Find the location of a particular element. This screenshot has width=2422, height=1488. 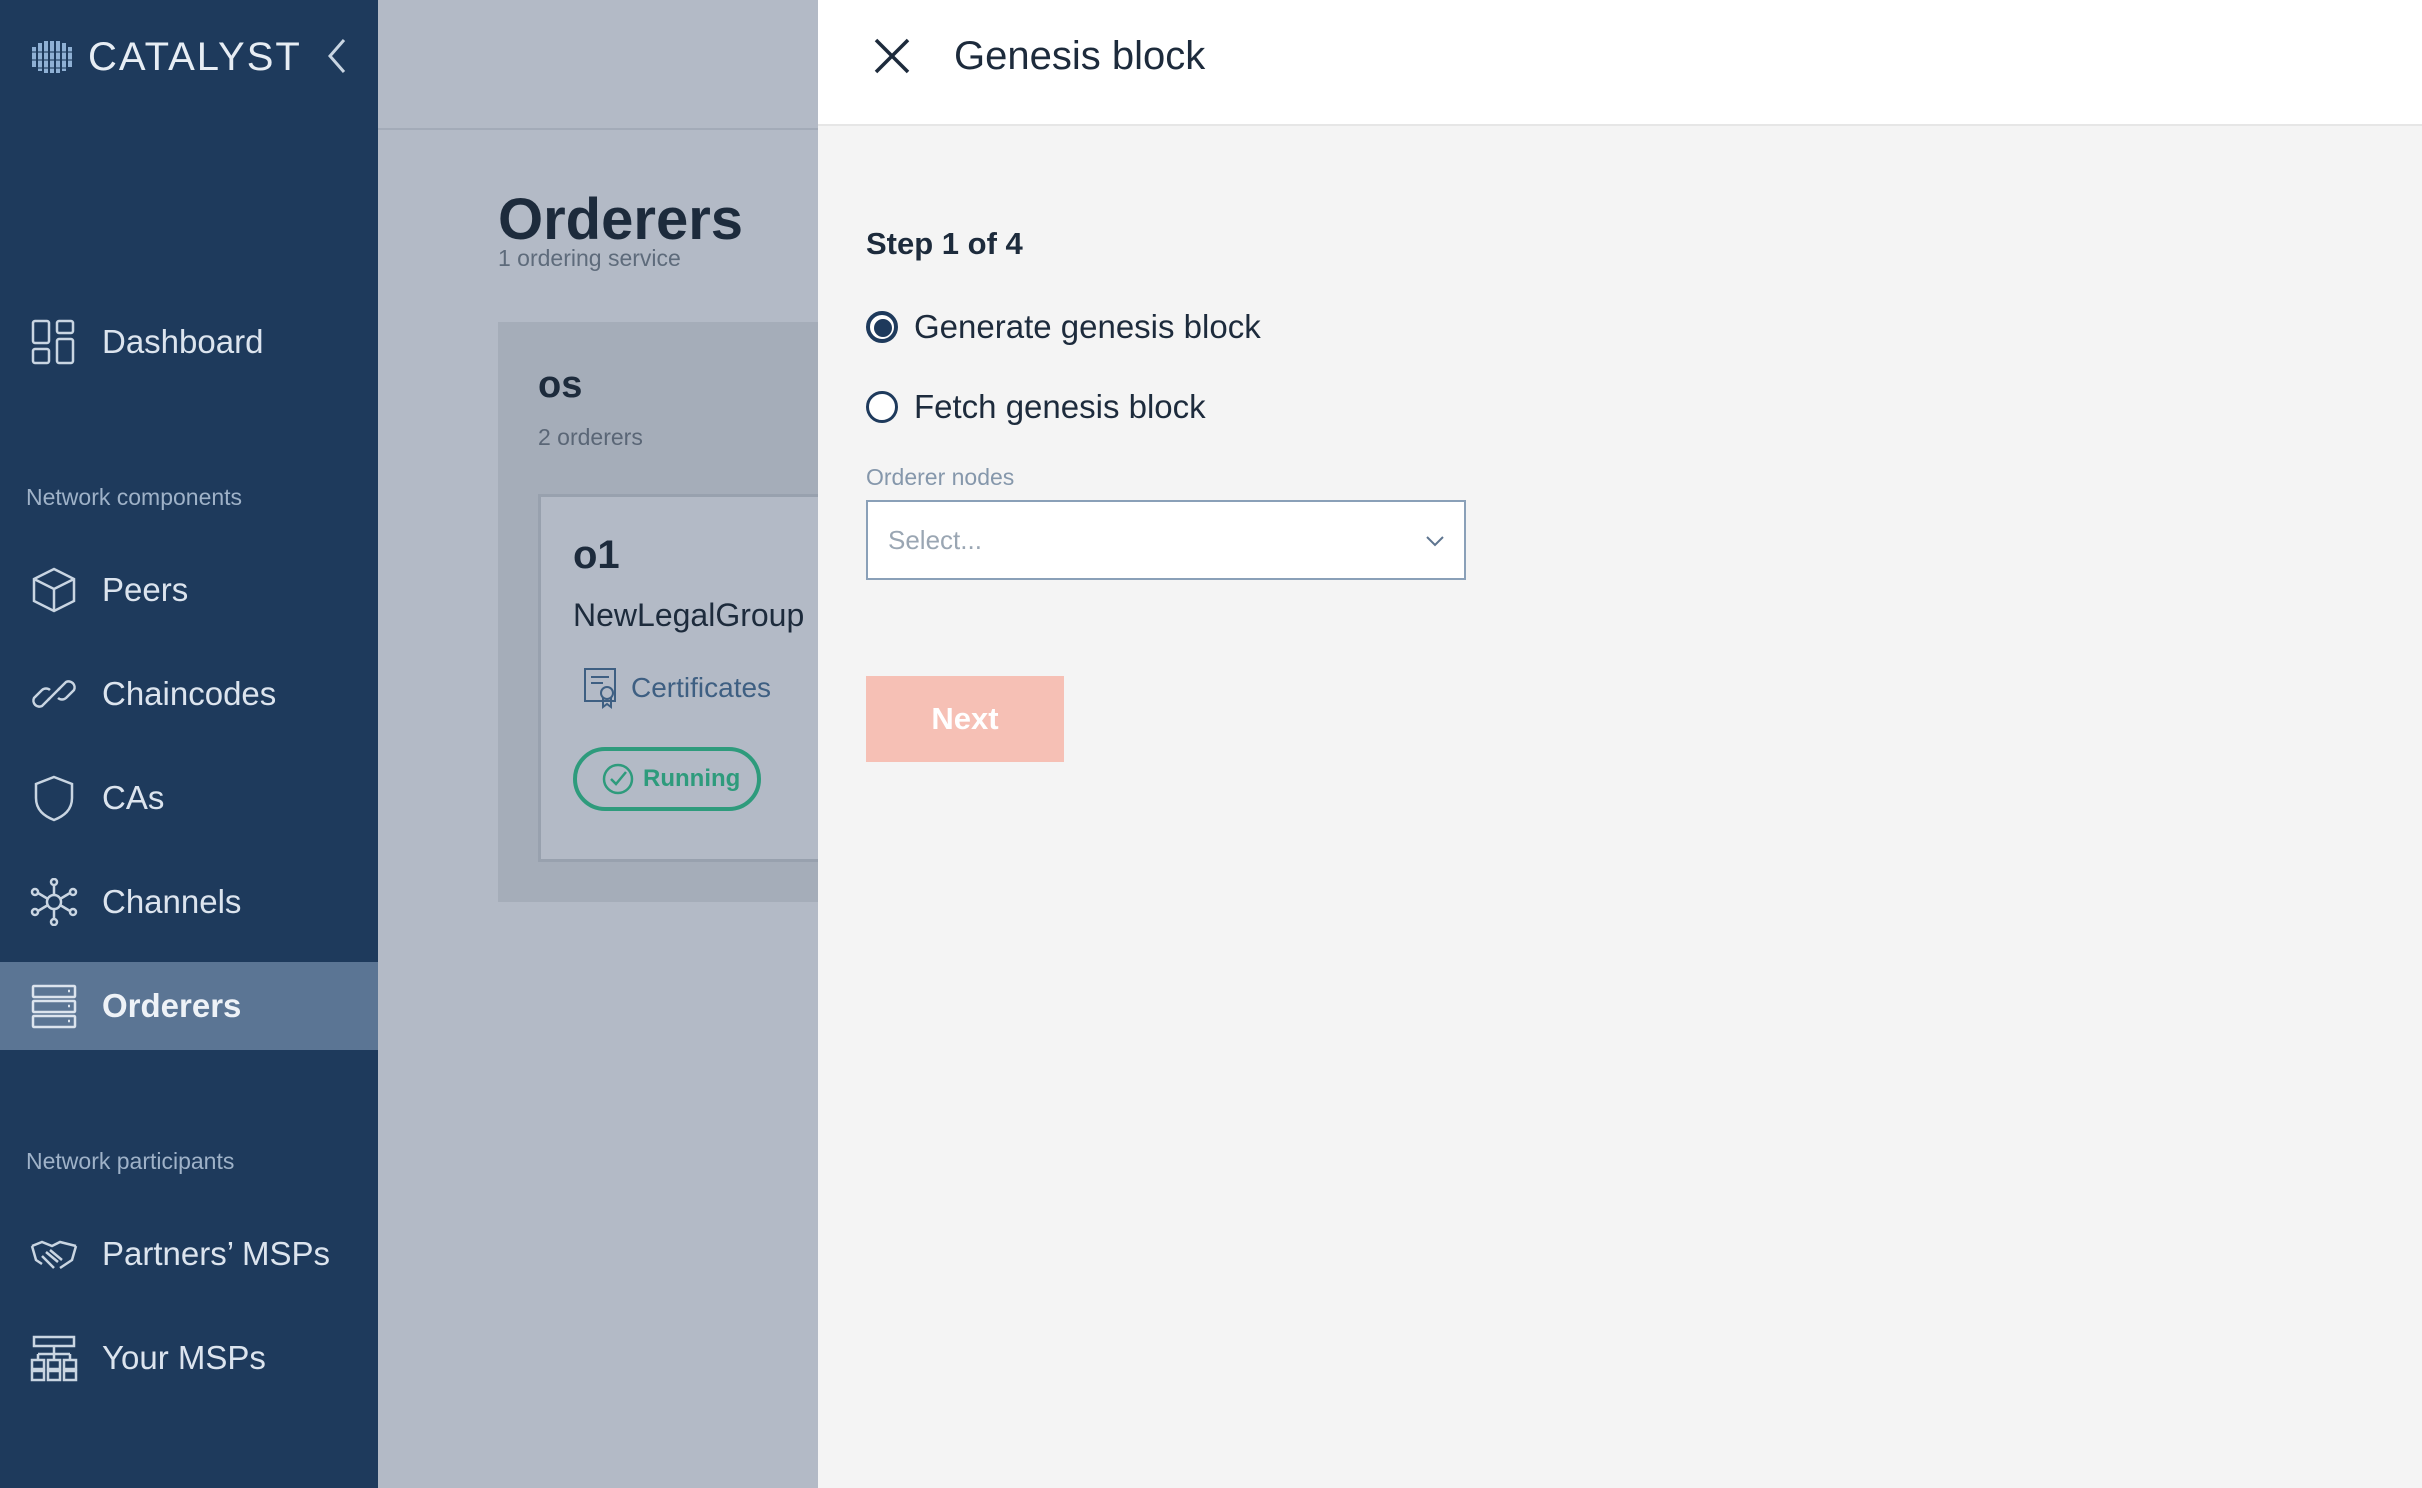

sidebar-item-label: CAs is located at coordinates (133, 797).